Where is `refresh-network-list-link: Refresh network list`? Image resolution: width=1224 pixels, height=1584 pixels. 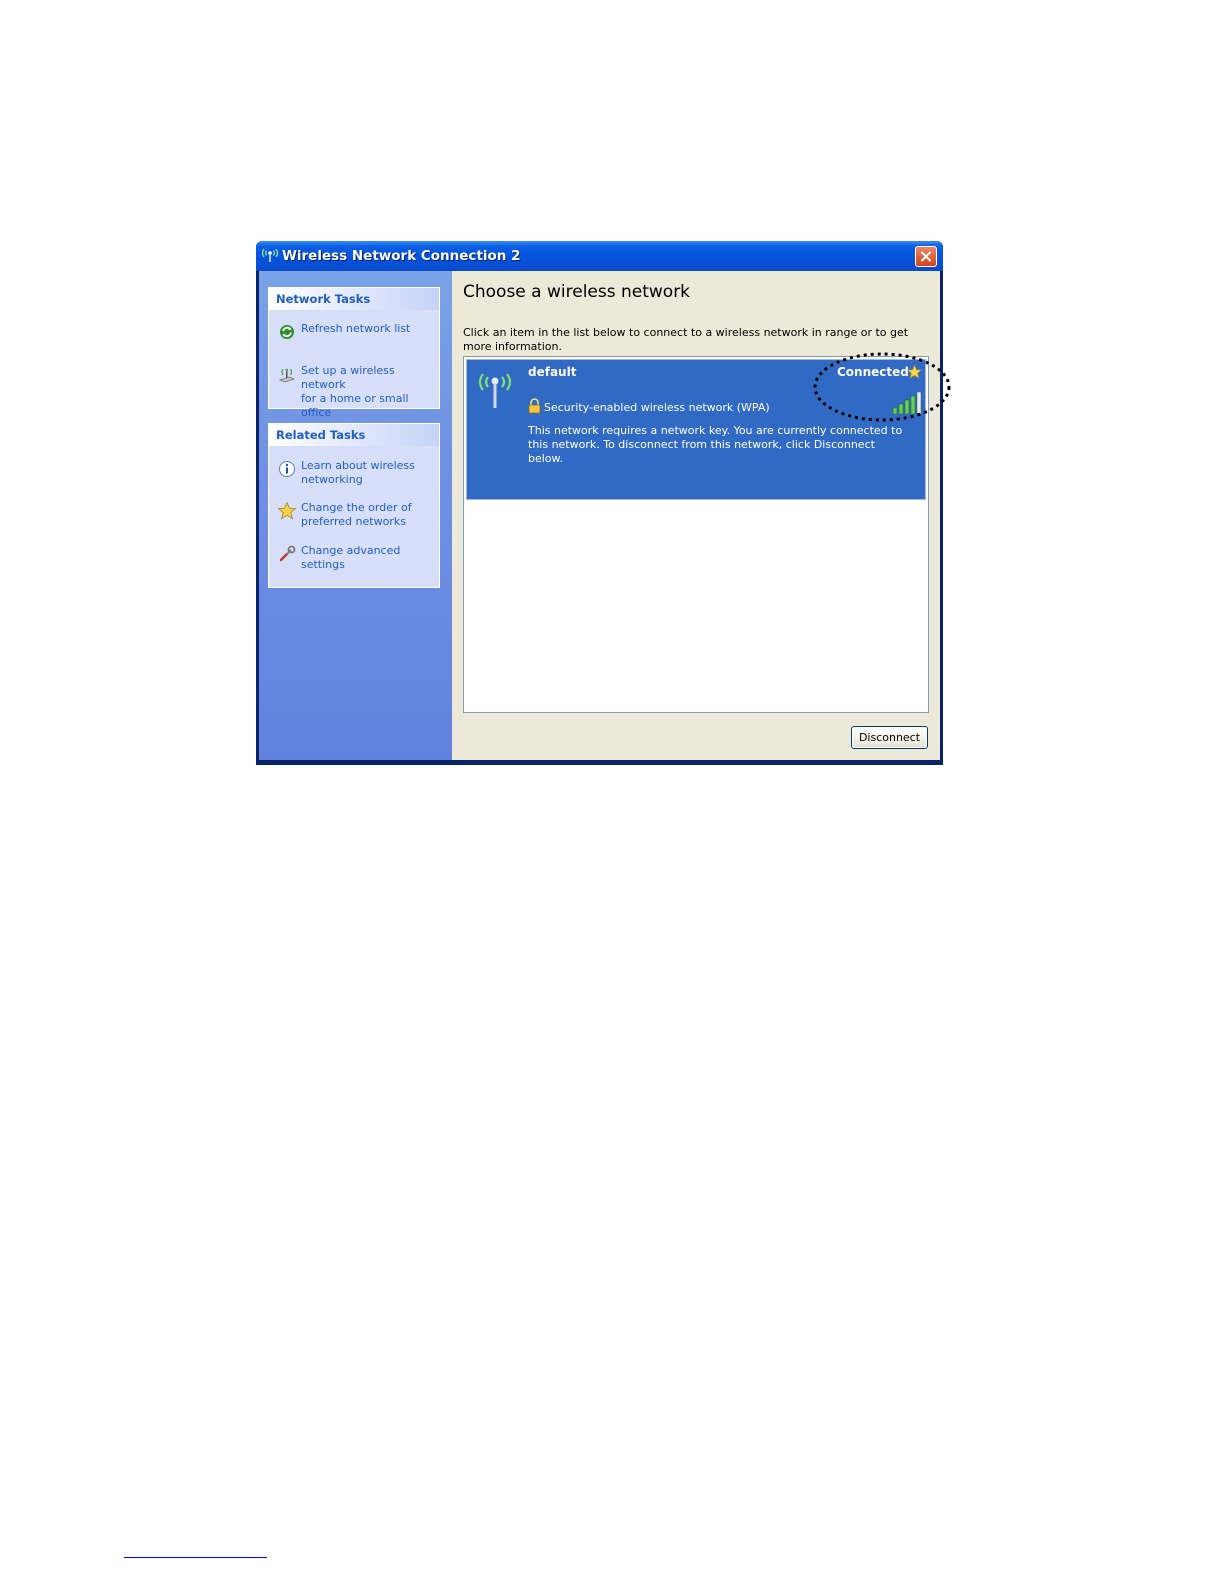
refresh-network-list-link: Refresh network list is located at coordinates (357, 337).